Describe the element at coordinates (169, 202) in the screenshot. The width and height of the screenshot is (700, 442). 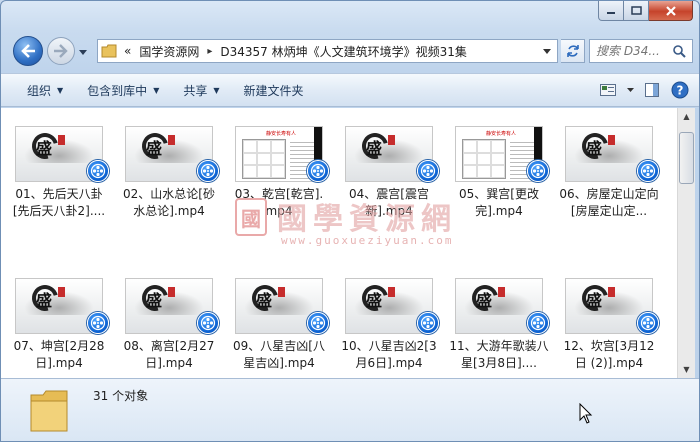
I see `file-name: 02、山水总论[砂水总论].mp4` at that location.